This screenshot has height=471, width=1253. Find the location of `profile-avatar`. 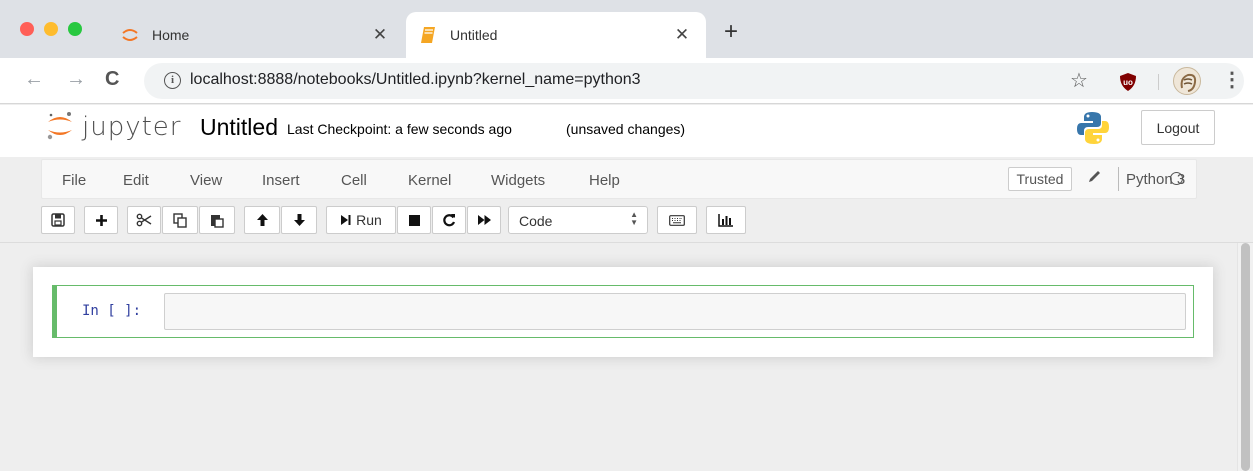

profile-avatar is located at coordinates (1187, 81).